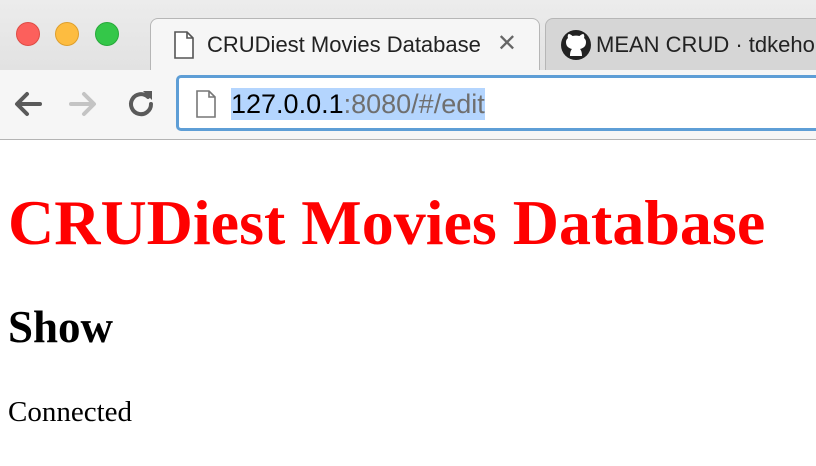 The height and width of the screenshot is (466, 816). I want to click on reload-icon, so click(141, 104).